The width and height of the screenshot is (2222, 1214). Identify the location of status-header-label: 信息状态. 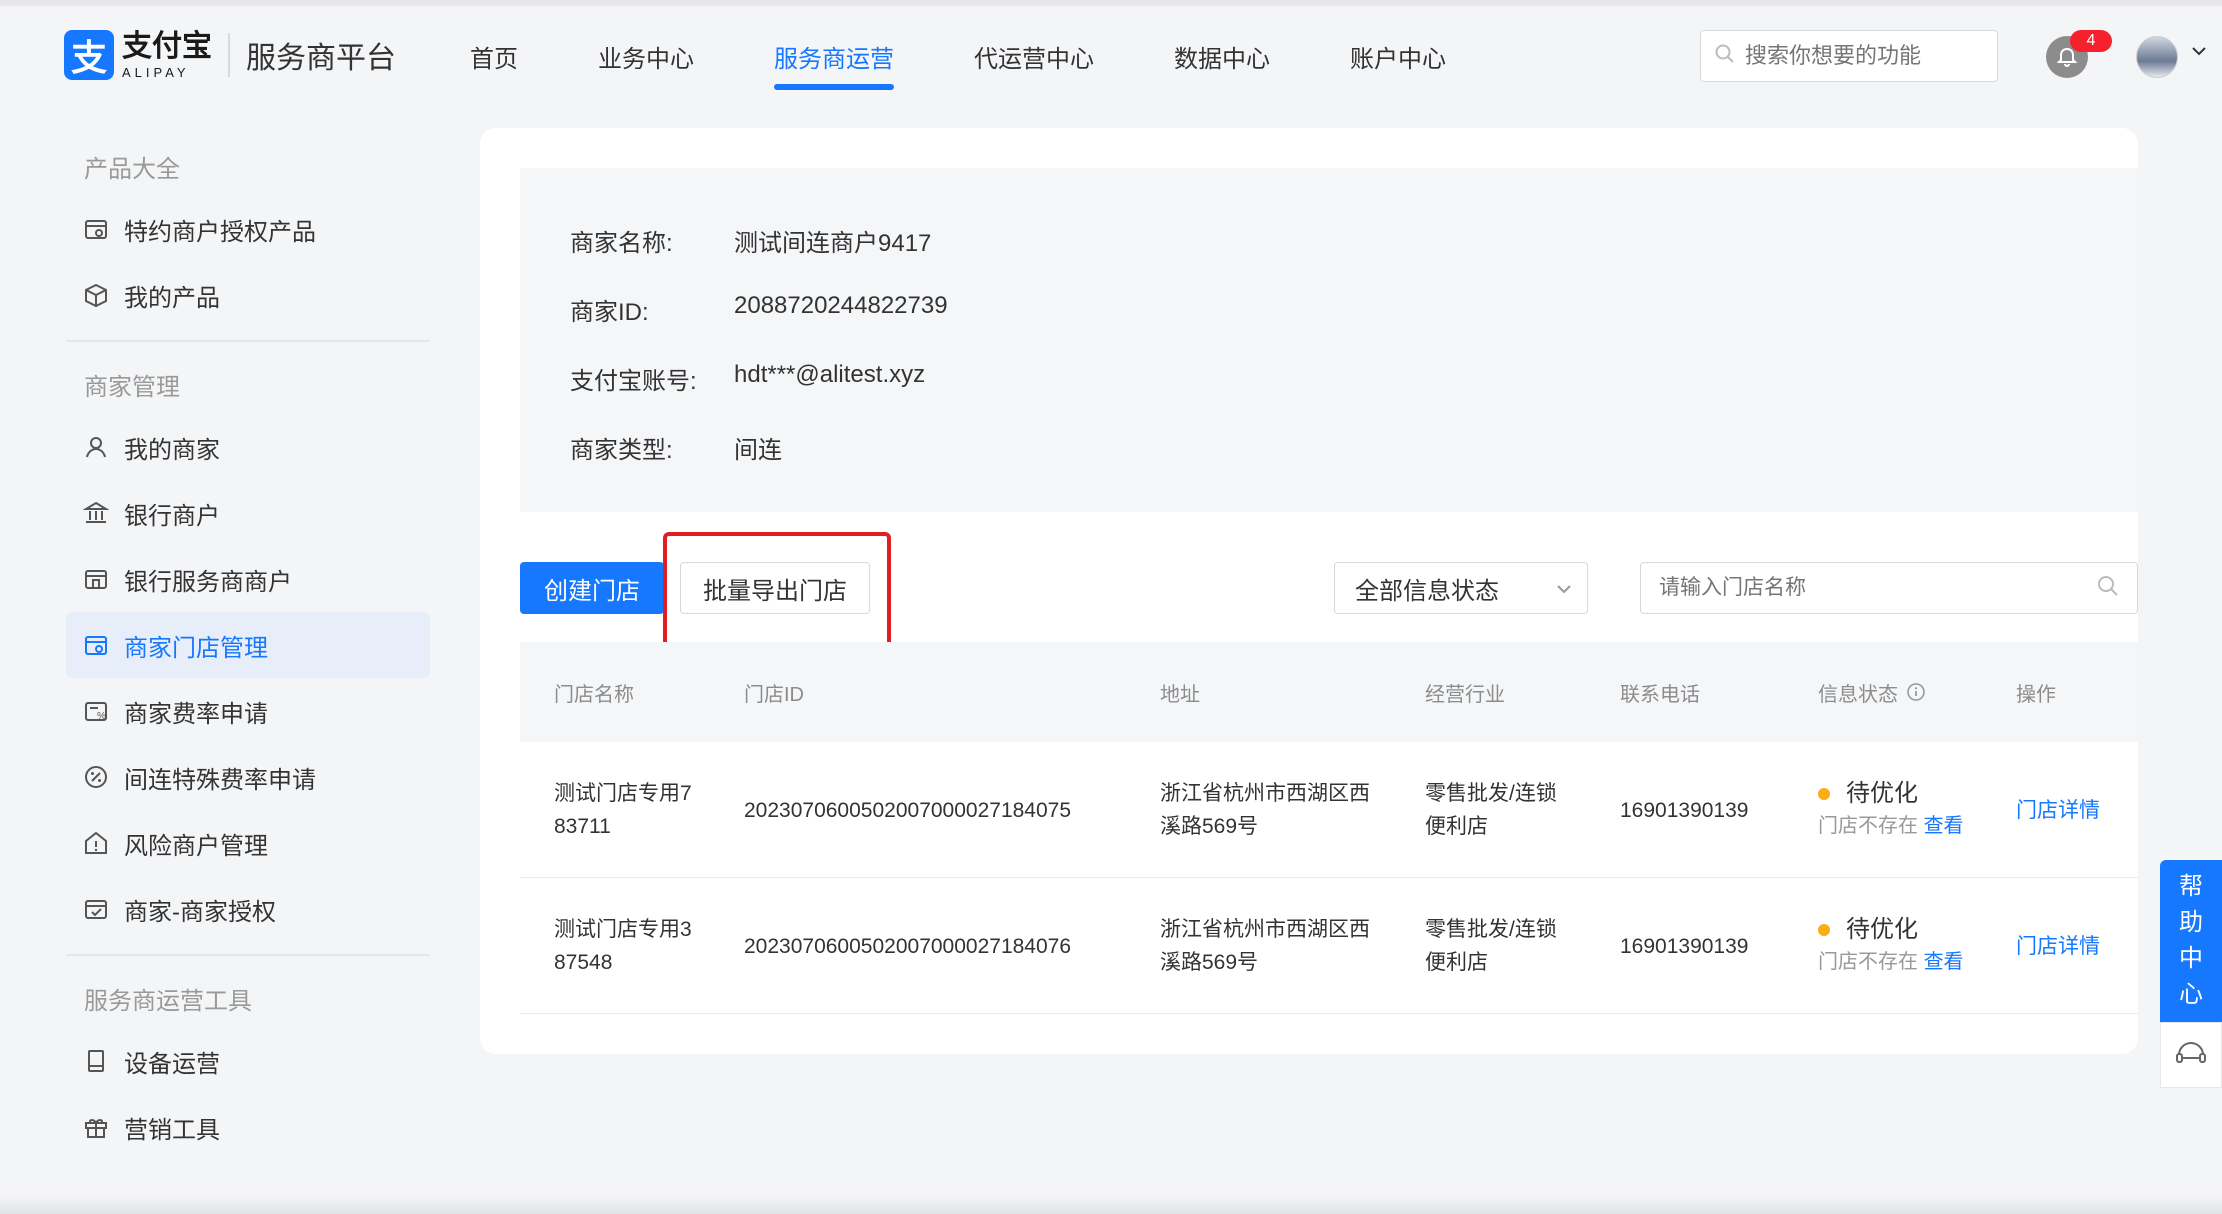
(1858, 694).